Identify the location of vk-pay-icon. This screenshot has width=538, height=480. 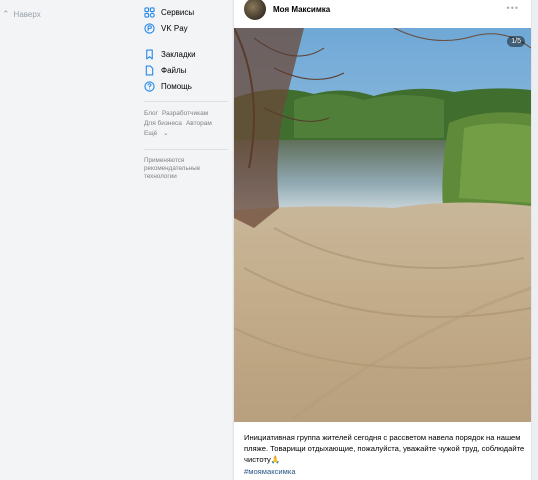
(149, 28).